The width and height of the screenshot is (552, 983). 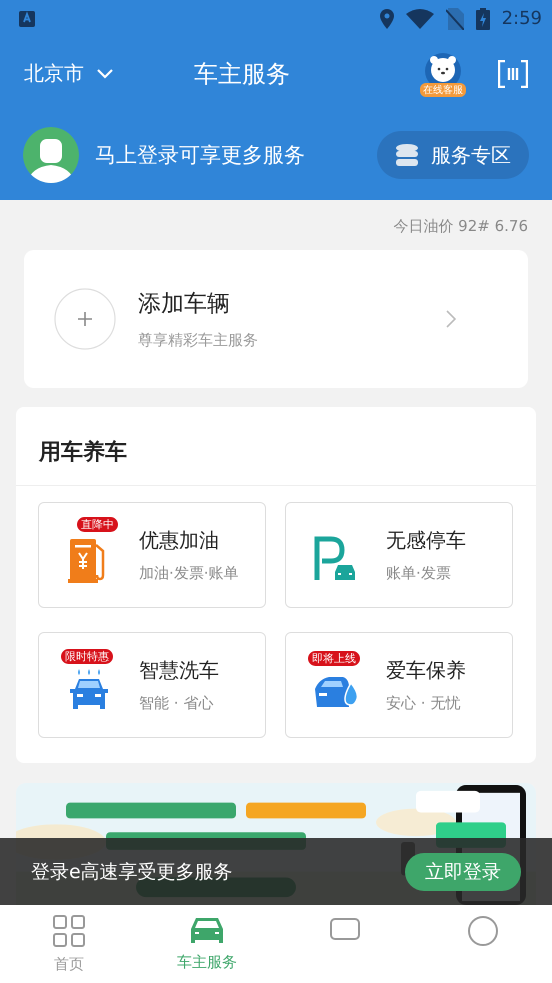 What do you see at coordinates (276, 319) in the screenshot?
I see `add-vehicle-card: 添加车辆 尊享精彩车主服务` at bounding box center [276, 319].